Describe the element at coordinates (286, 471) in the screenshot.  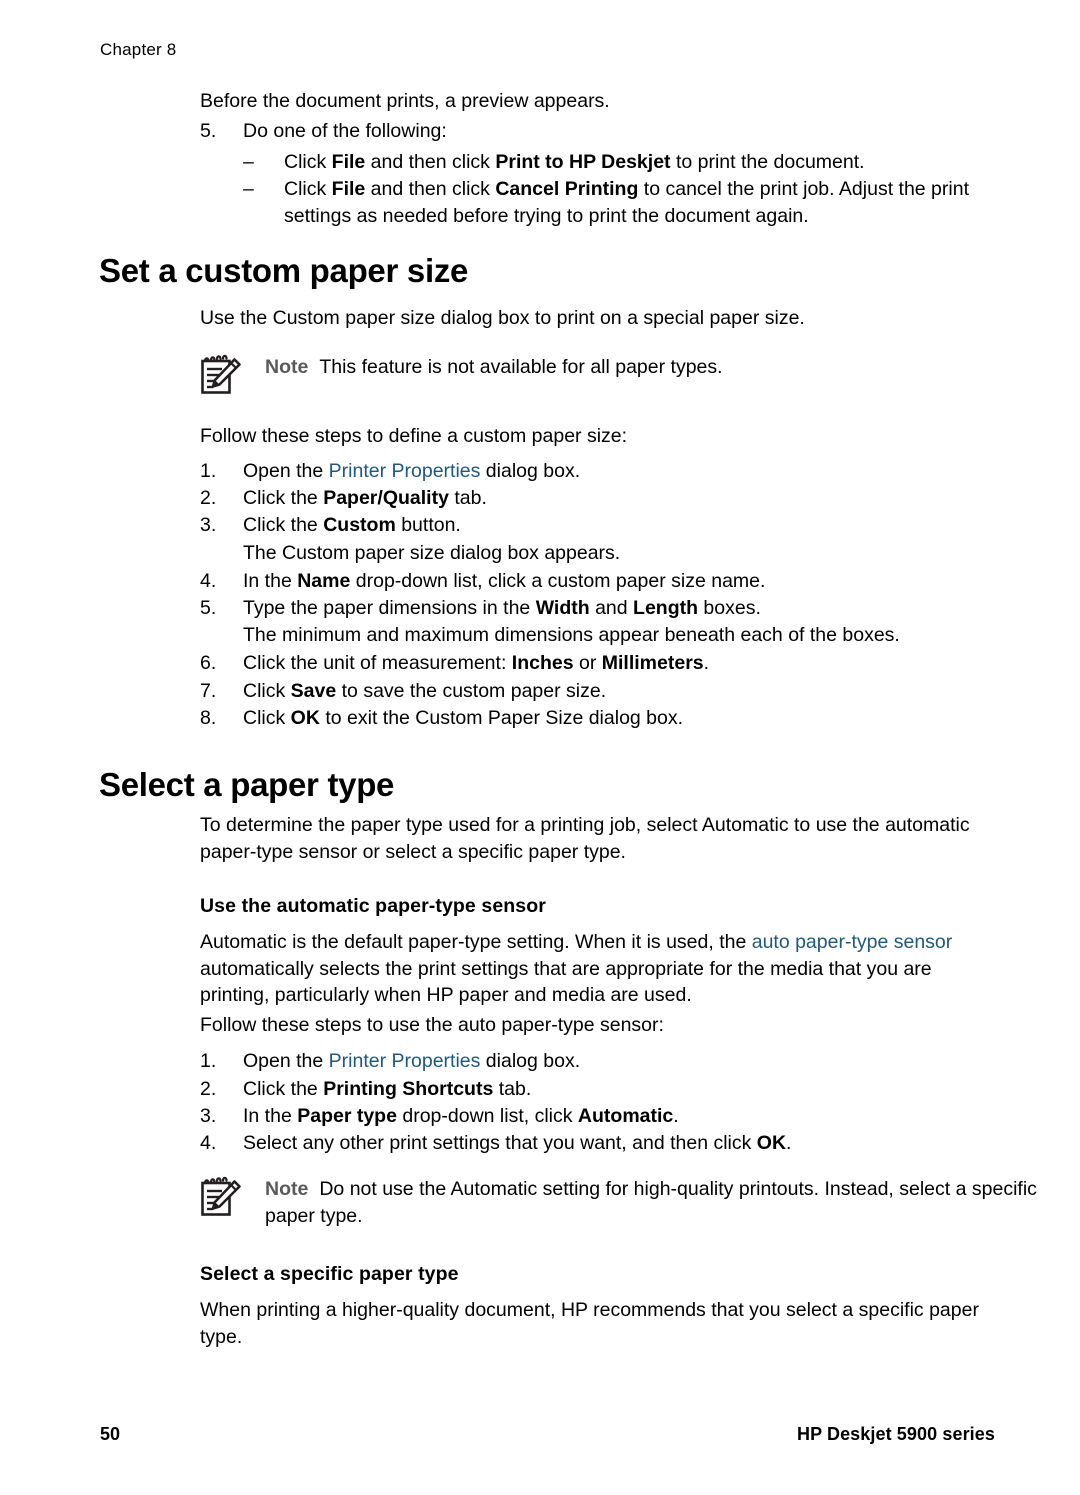
I see `step-1-pre: Open the` at that location.